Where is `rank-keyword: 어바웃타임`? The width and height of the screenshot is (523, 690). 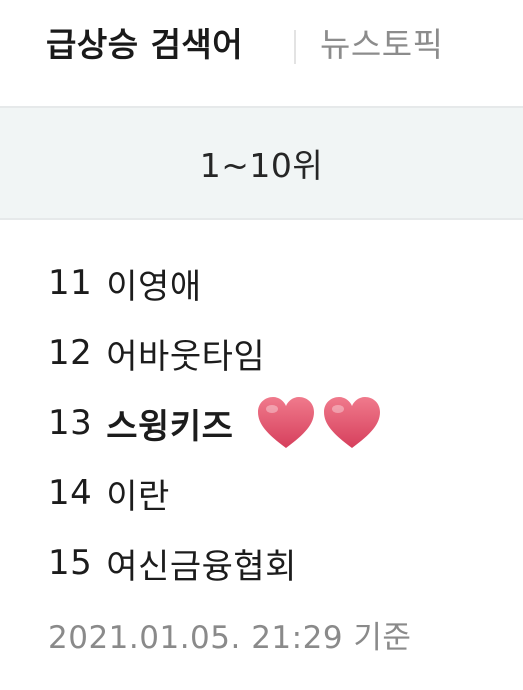 rank-keyword: 어바웃타임 is located at coordinates (185, 353).